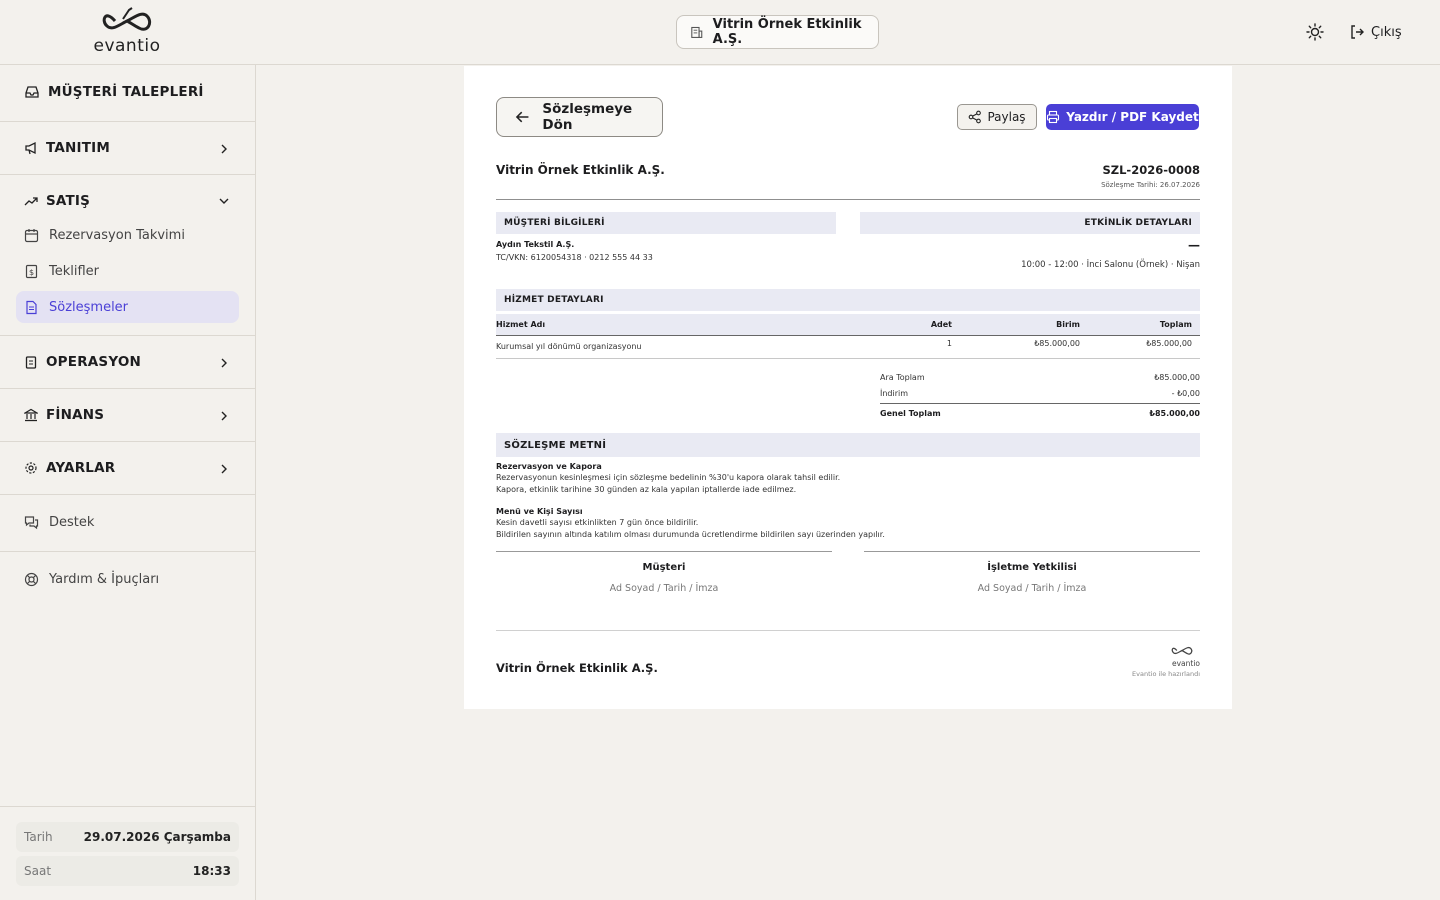 The height and width of the screenshot is (900, 1440). I want to click on bank-icon, so click(31, 415).